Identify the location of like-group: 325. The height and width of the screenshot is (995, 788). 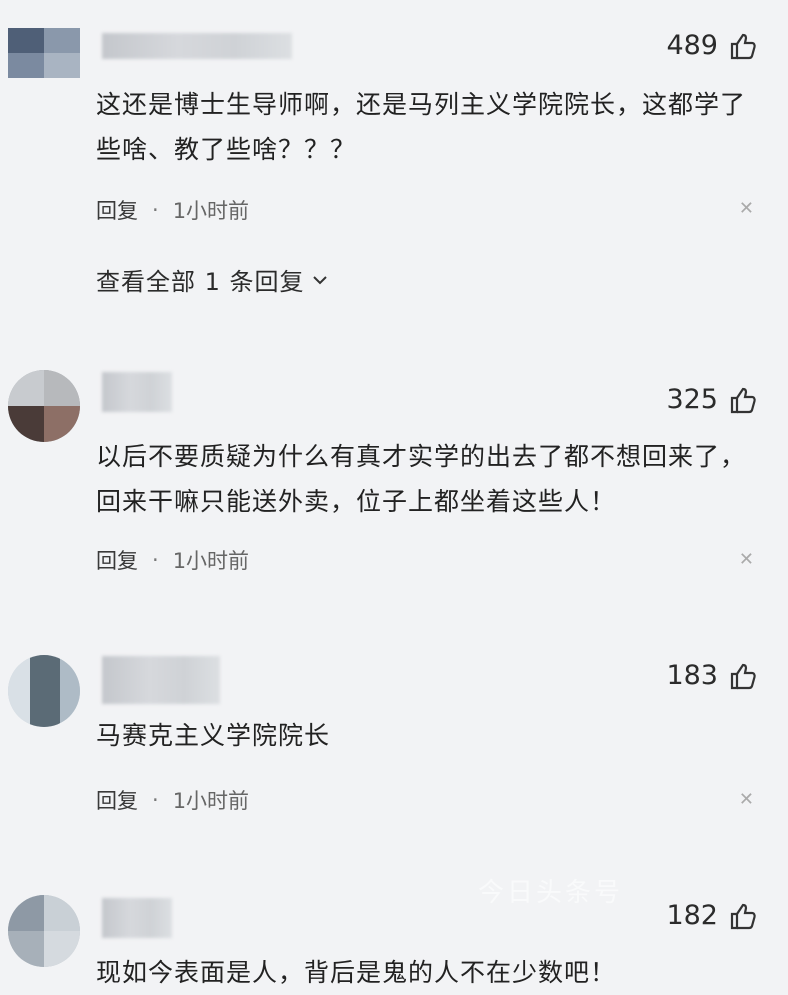
(712, 399).